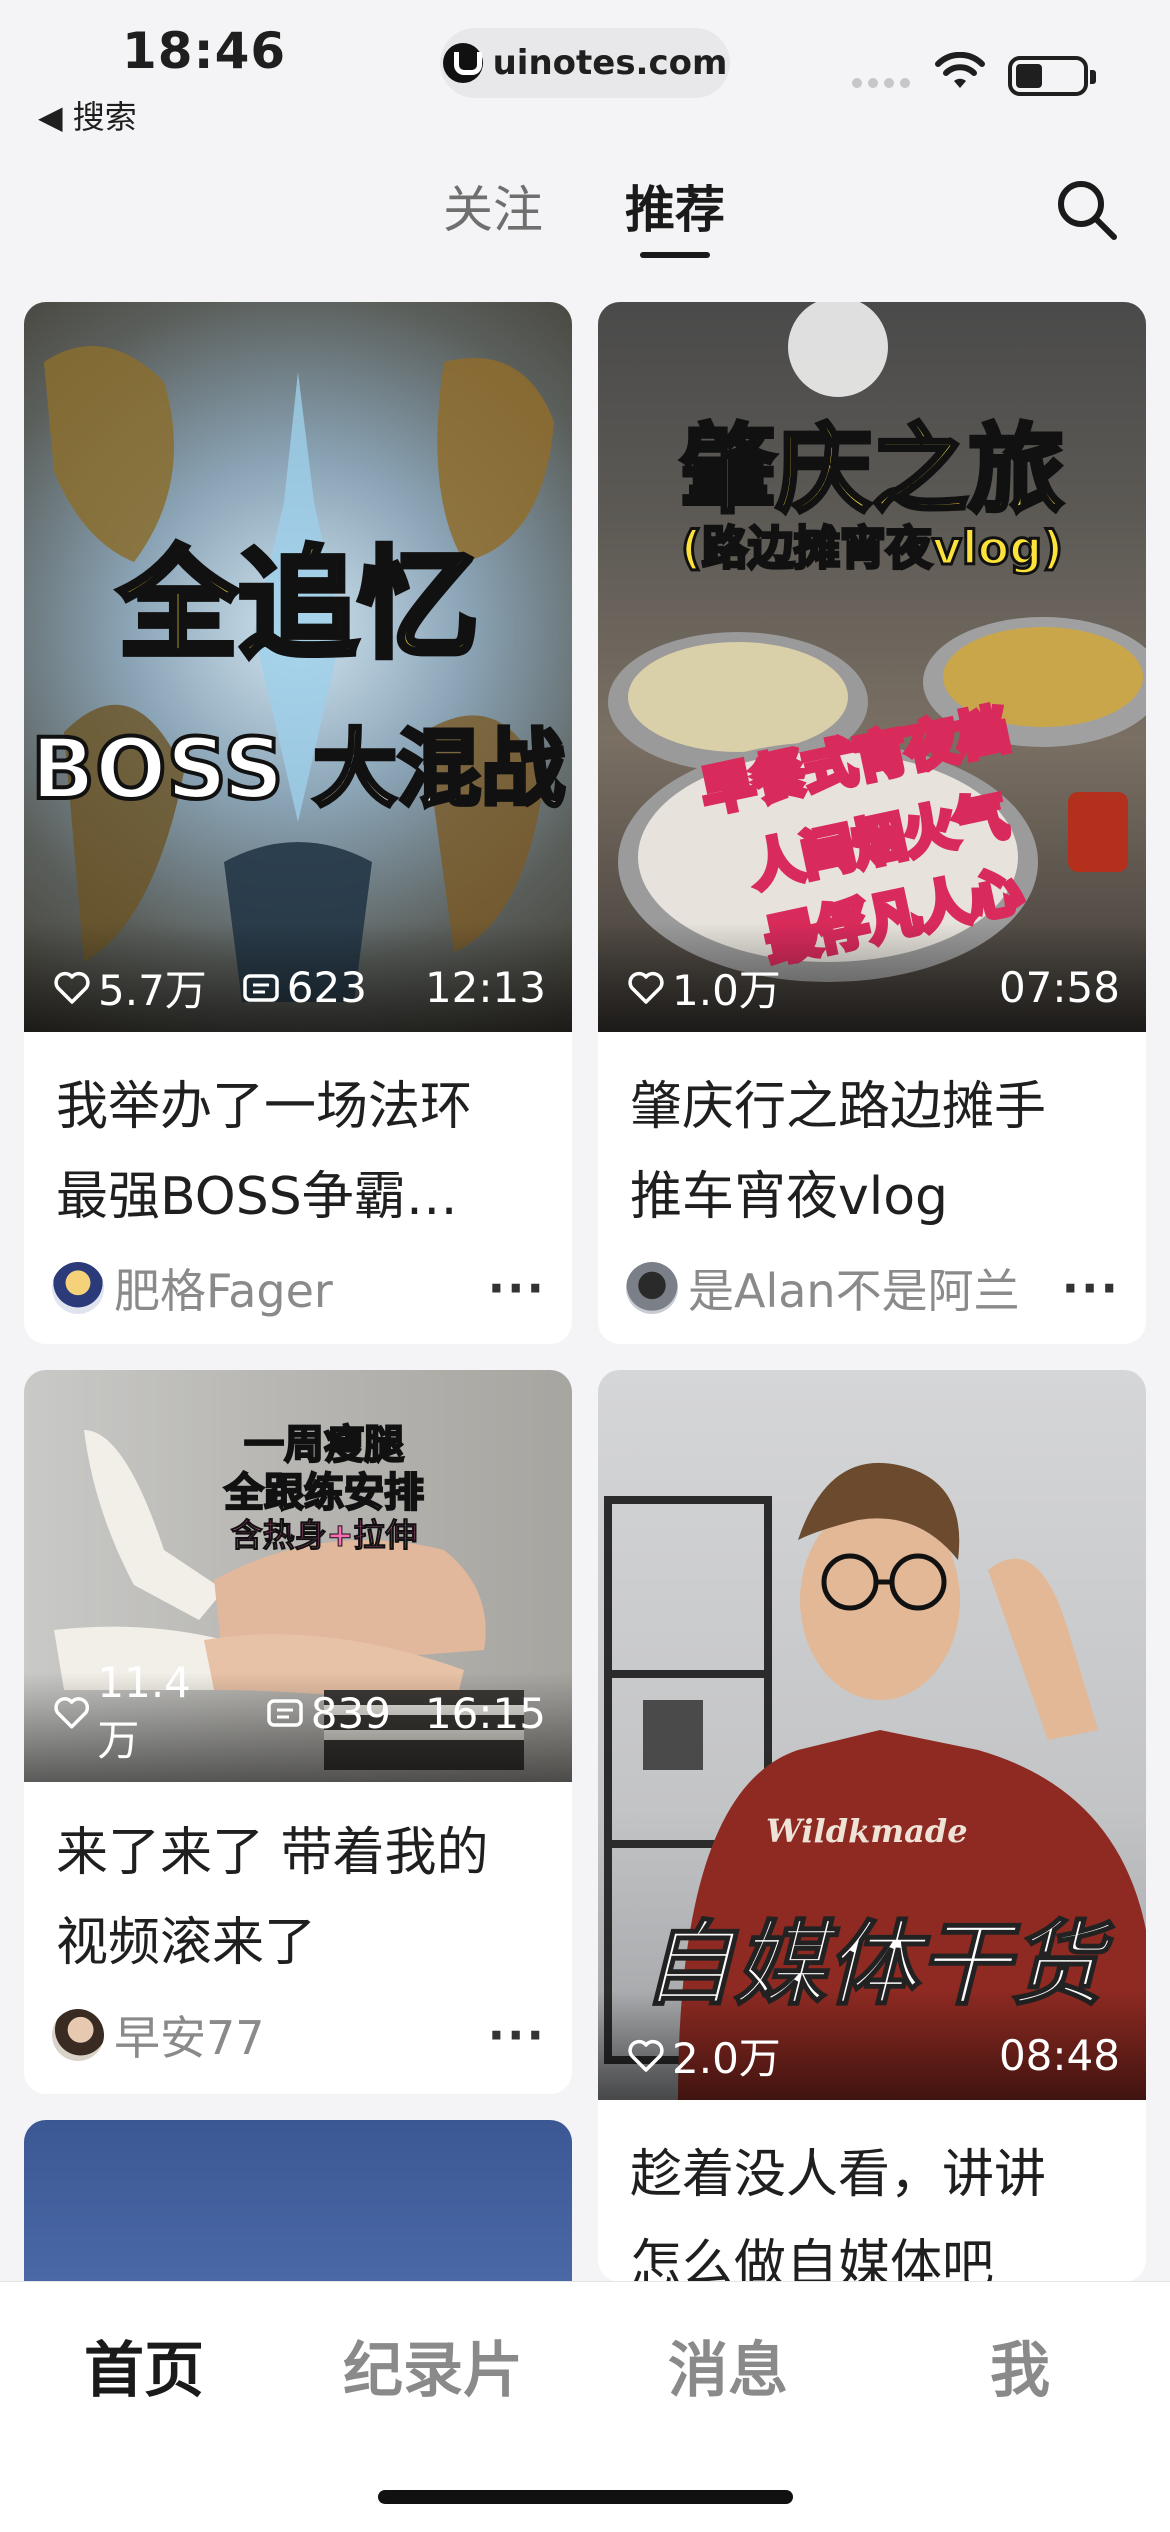 Image resolution: width=1170 pixels, height=2532 pixels. I want to click on nav-home: 首页, so click(144, 2365).